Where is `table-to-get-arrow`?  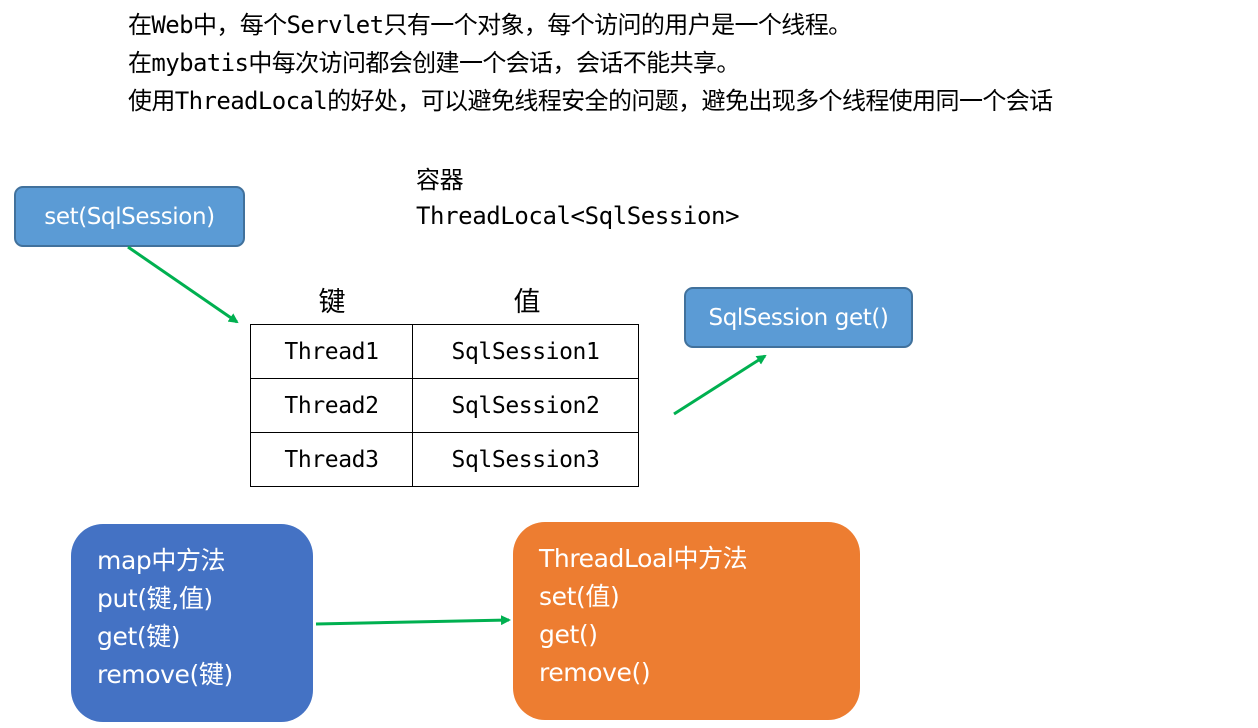
table-to-get-arrow is located at coordinates (720, 385).